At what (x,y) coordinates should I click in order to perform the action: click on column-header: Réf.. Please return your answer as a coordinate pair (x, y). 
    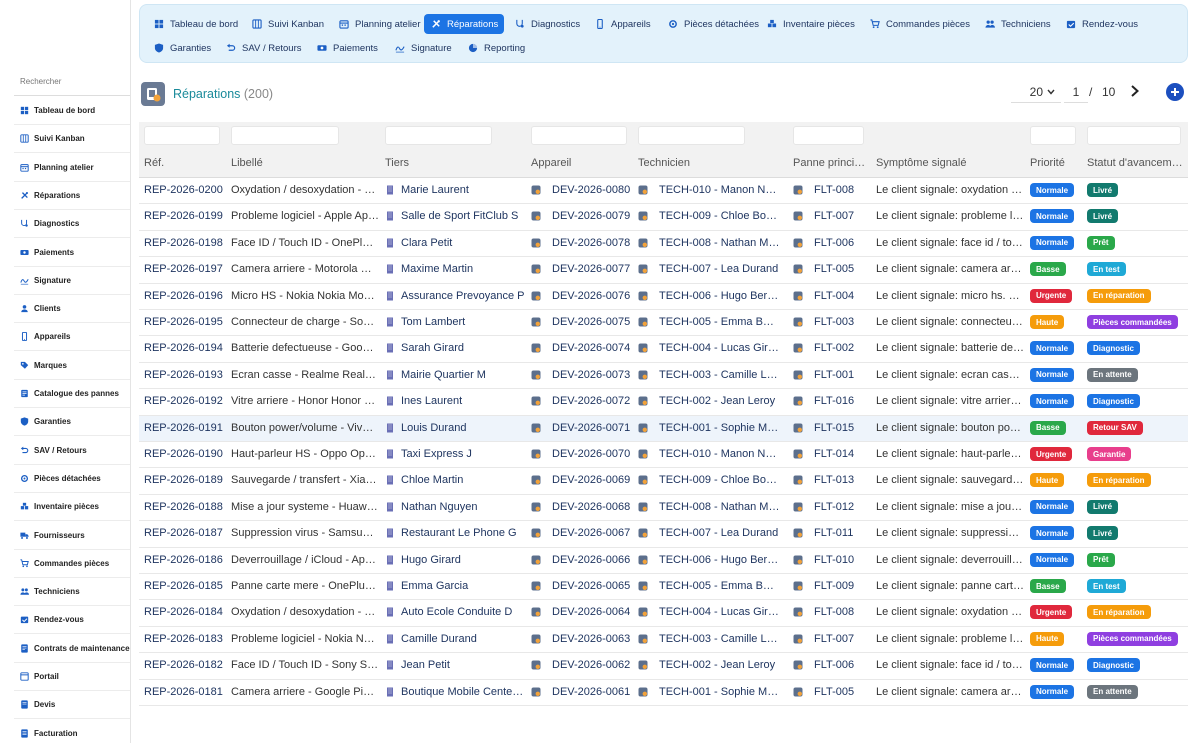
    Looking at the image, I should click on (184, 163).